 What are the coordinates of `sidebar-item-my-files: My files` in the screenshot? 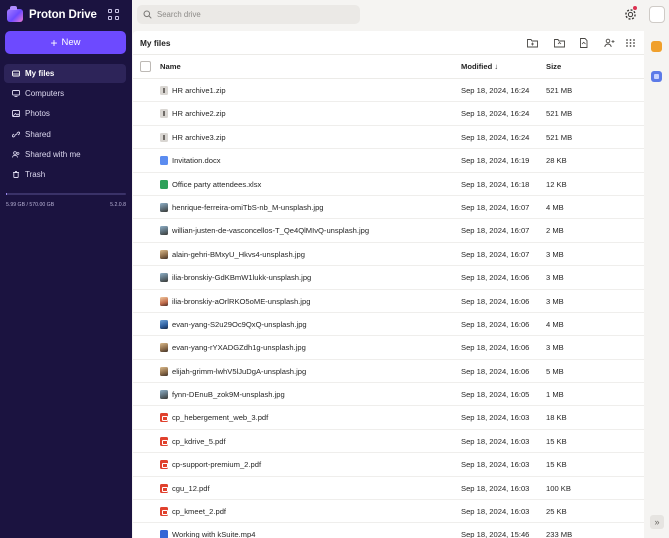 It's located at (65, 73).